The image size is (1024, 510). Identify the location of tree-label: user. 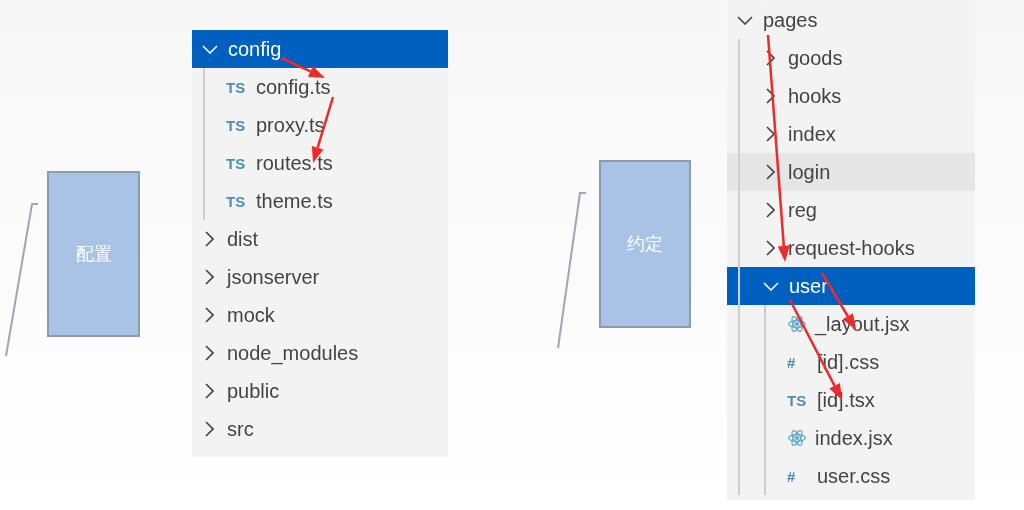
(808, 286).